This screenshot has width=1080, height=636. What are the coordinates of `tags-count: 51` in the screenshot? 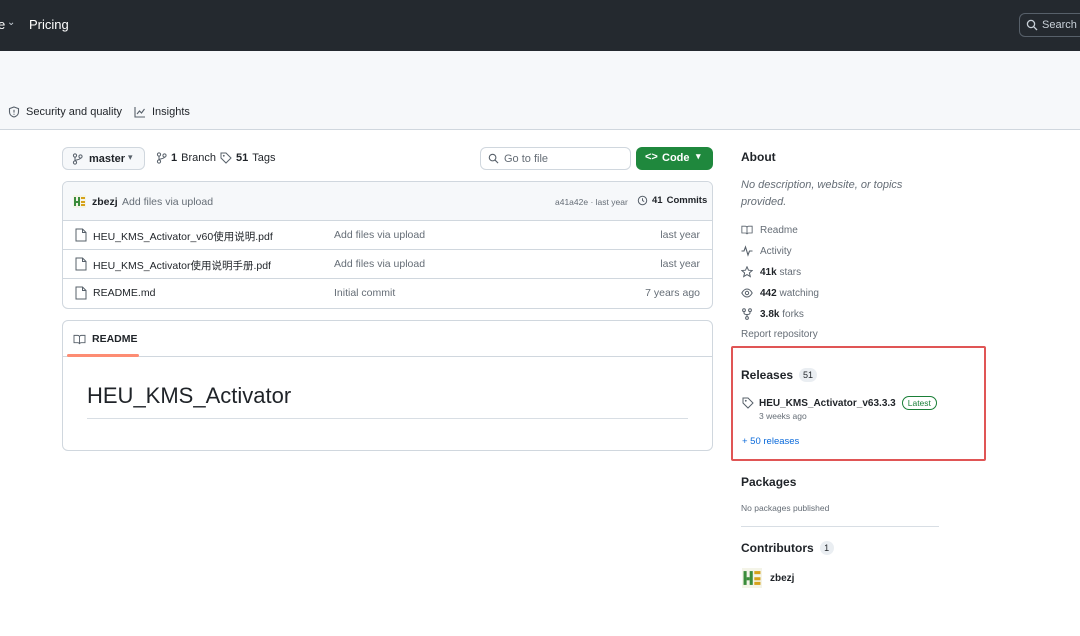 It's located at (242, 158).